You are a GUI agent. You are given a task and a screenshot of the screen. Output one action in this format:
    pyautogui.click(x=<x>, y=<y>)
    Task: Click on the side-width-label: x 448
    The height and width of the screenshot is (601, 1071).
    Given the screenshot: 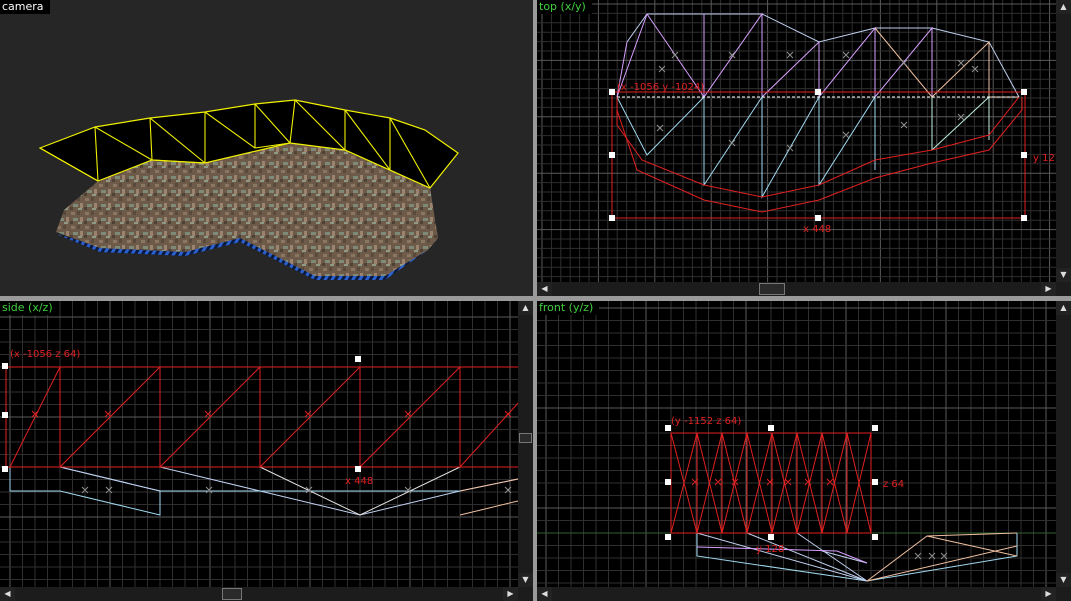 What is the action you would take?
    pyautogui.click(x=359, y=481)
    